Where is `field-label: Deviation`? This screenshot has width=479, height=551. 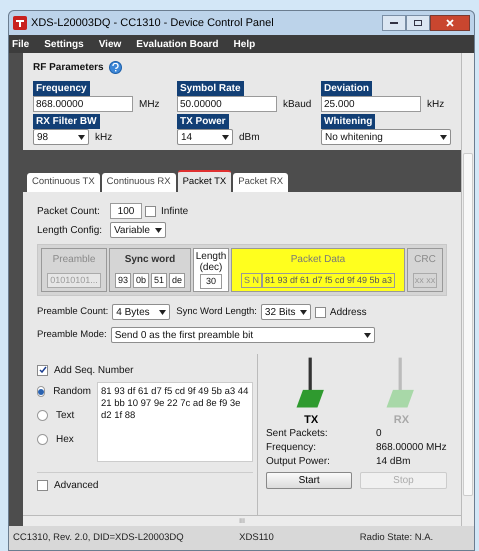
field-label: Deviation is located at coordinates (346, 88).